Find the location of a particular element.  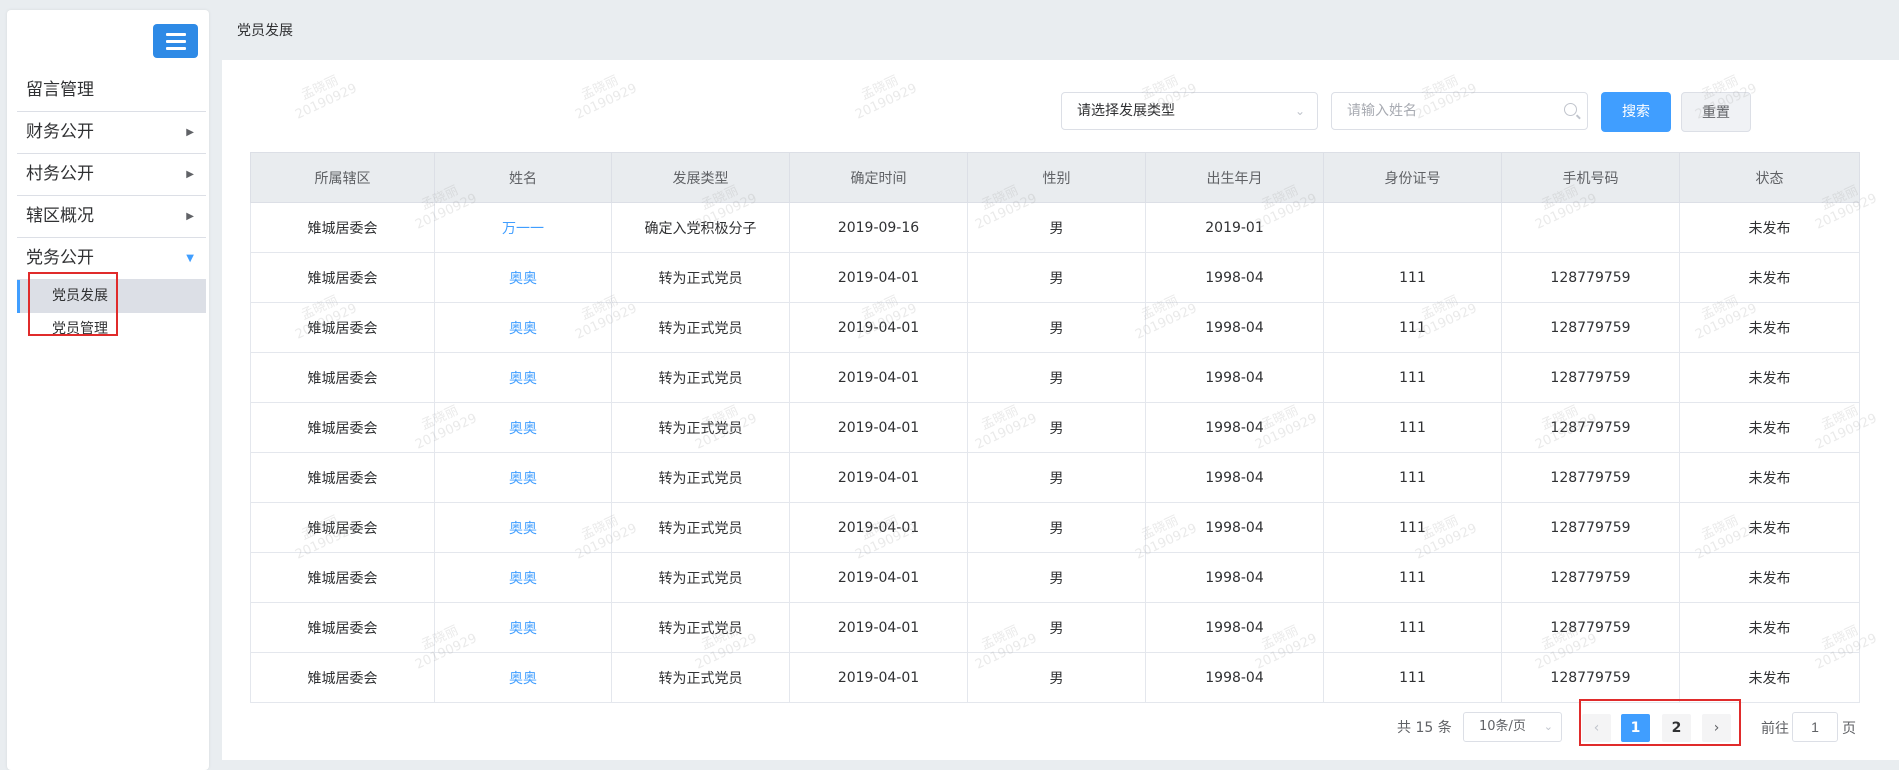

menu-toggle-button is located at coordinates (175, 41).